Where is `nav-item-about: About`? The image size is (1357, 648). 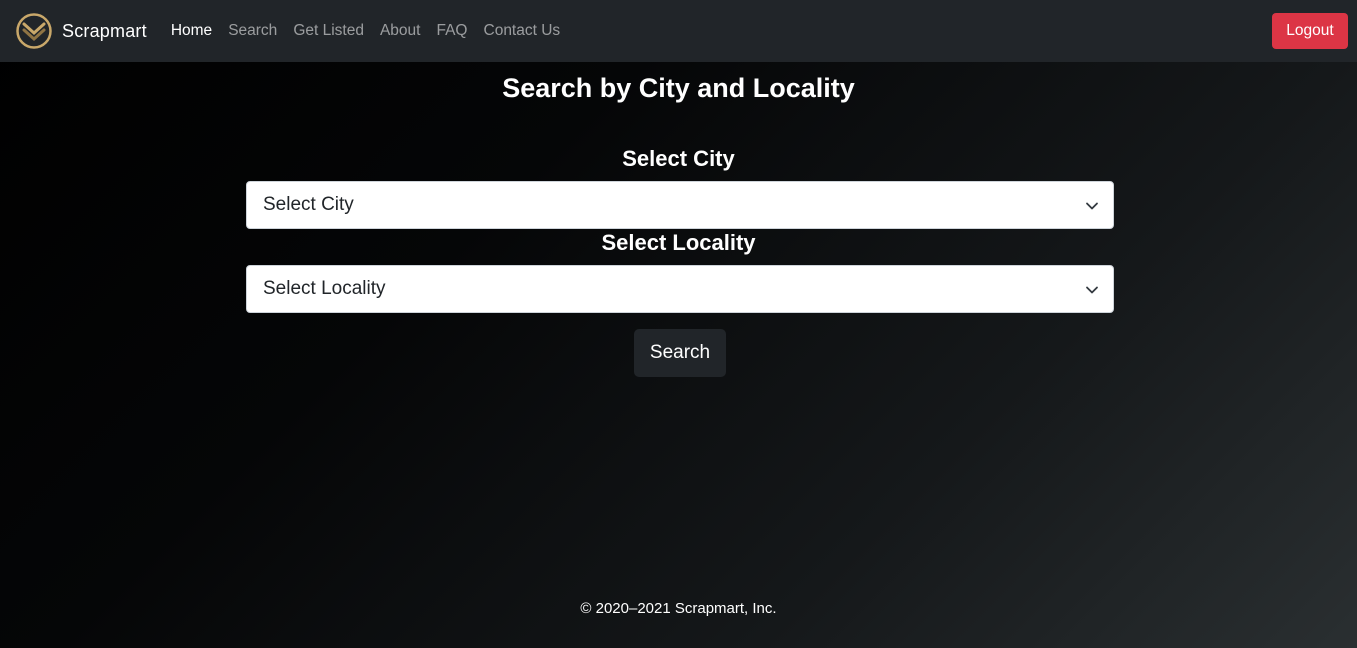
nav-item-about: About is located at coordinates (400, 31).